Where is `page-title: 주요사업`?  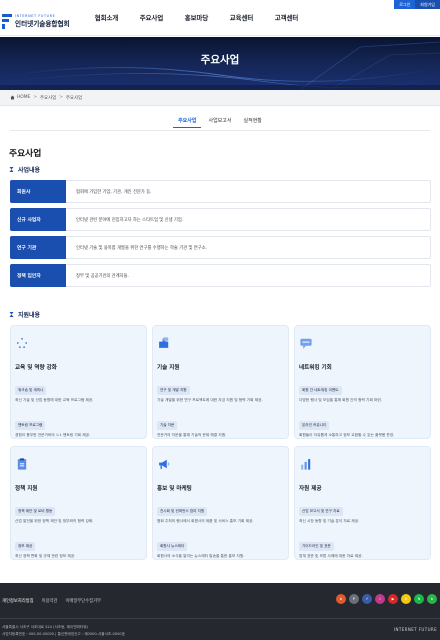 page-title: 주요사업 is located at coordinates (25, 154).